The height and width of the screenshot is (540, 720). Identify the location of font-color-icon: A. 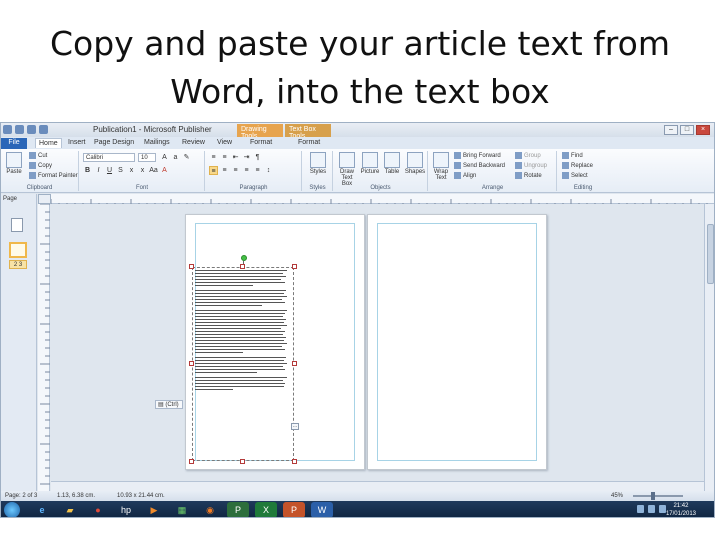
(164, 170).